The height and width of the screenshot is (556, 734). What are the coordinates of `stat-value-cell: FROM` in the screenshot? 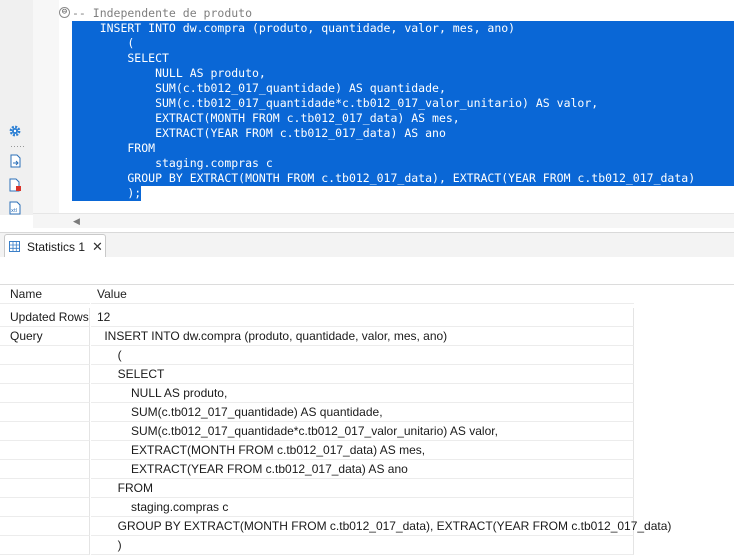 It's located at (362, 488).